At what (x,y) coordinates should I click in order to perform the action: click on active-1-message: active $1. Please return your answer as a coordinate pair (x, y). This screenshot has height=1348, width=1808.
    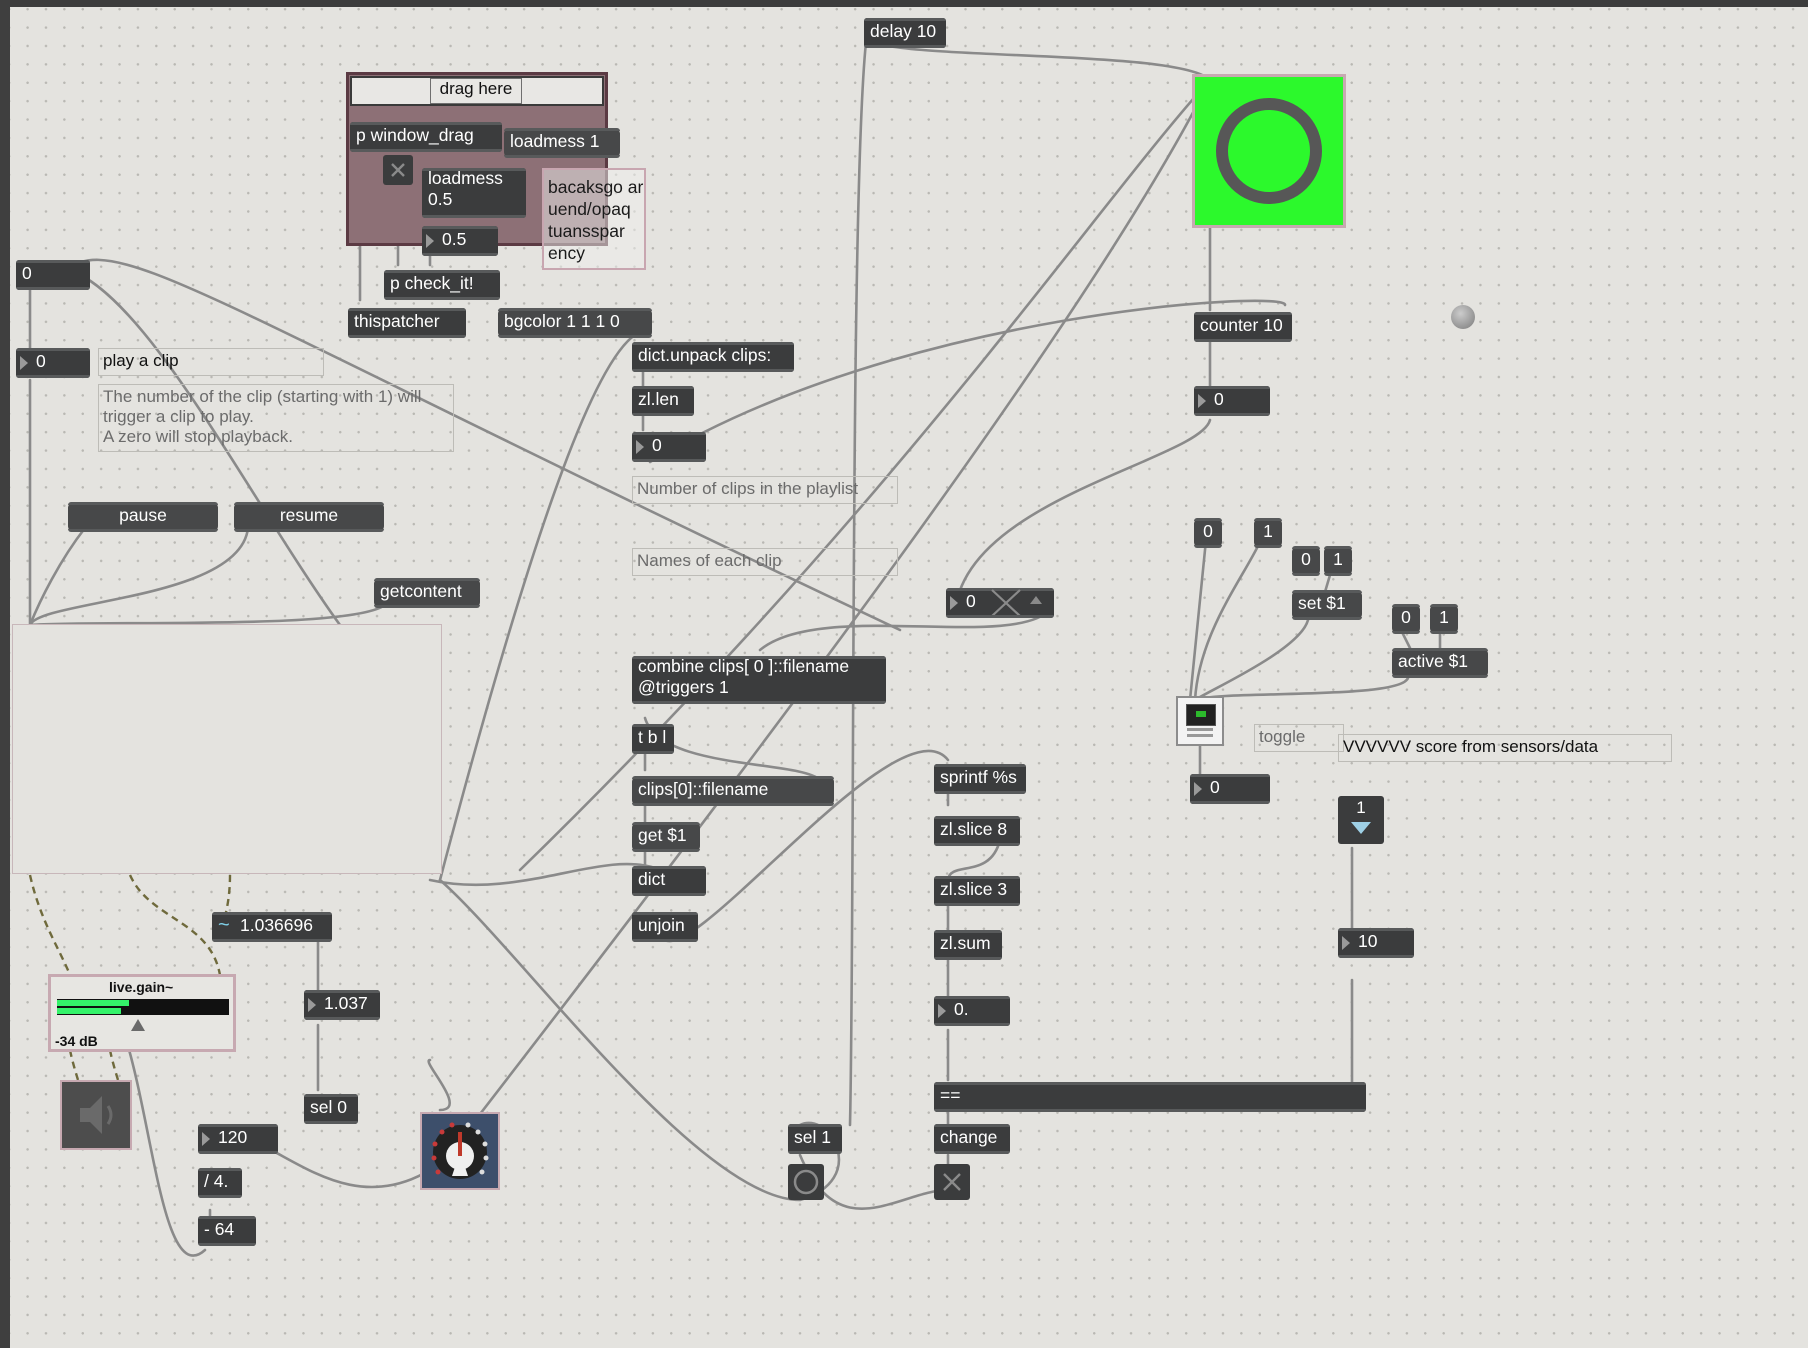
    Looking at the image, I should click on (1440, 663).